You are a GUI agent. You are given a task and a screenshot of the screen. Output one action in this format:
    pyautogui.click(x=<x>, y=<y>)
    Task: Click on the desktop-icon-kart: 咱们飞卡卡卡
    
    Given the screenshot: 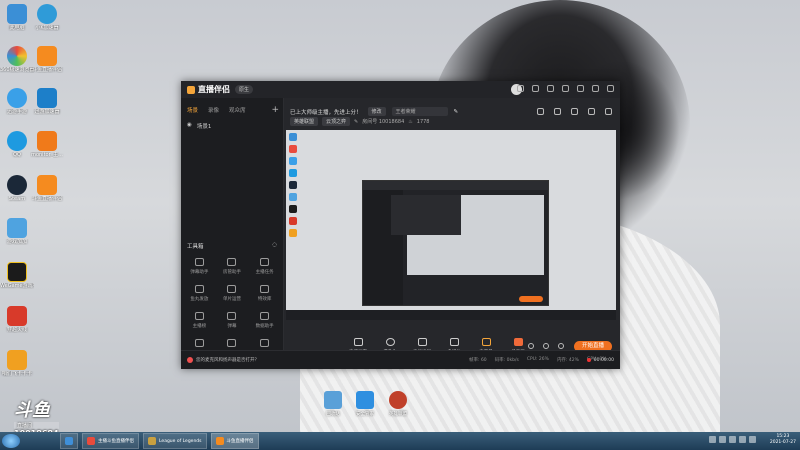 What is the action you would take?
    pyautogui.click(x=17, y=363)
    